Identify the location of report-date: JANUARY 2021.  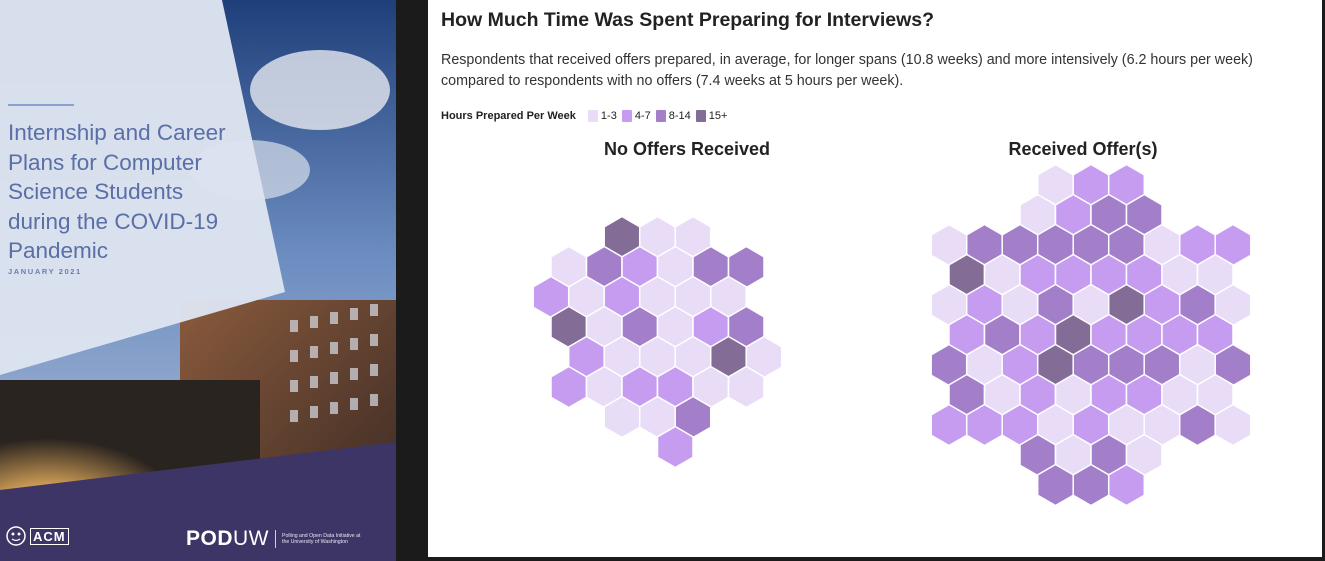
(45, 271).